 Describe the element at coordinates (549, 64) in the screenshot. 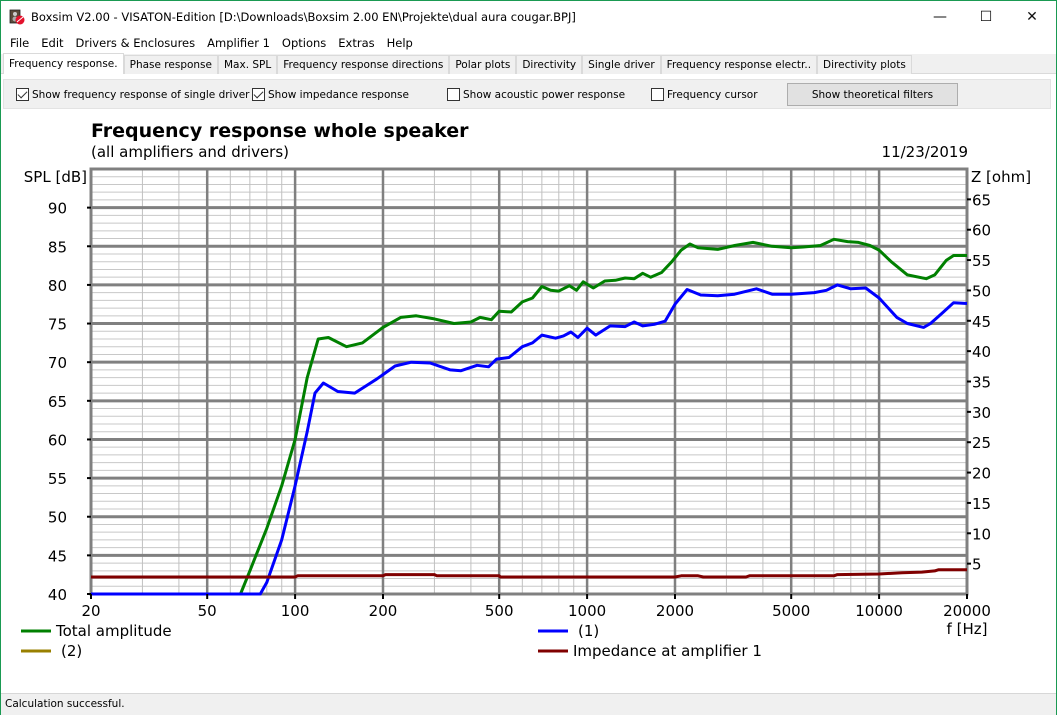

I see `tab-directivity: Directivity` at that location.